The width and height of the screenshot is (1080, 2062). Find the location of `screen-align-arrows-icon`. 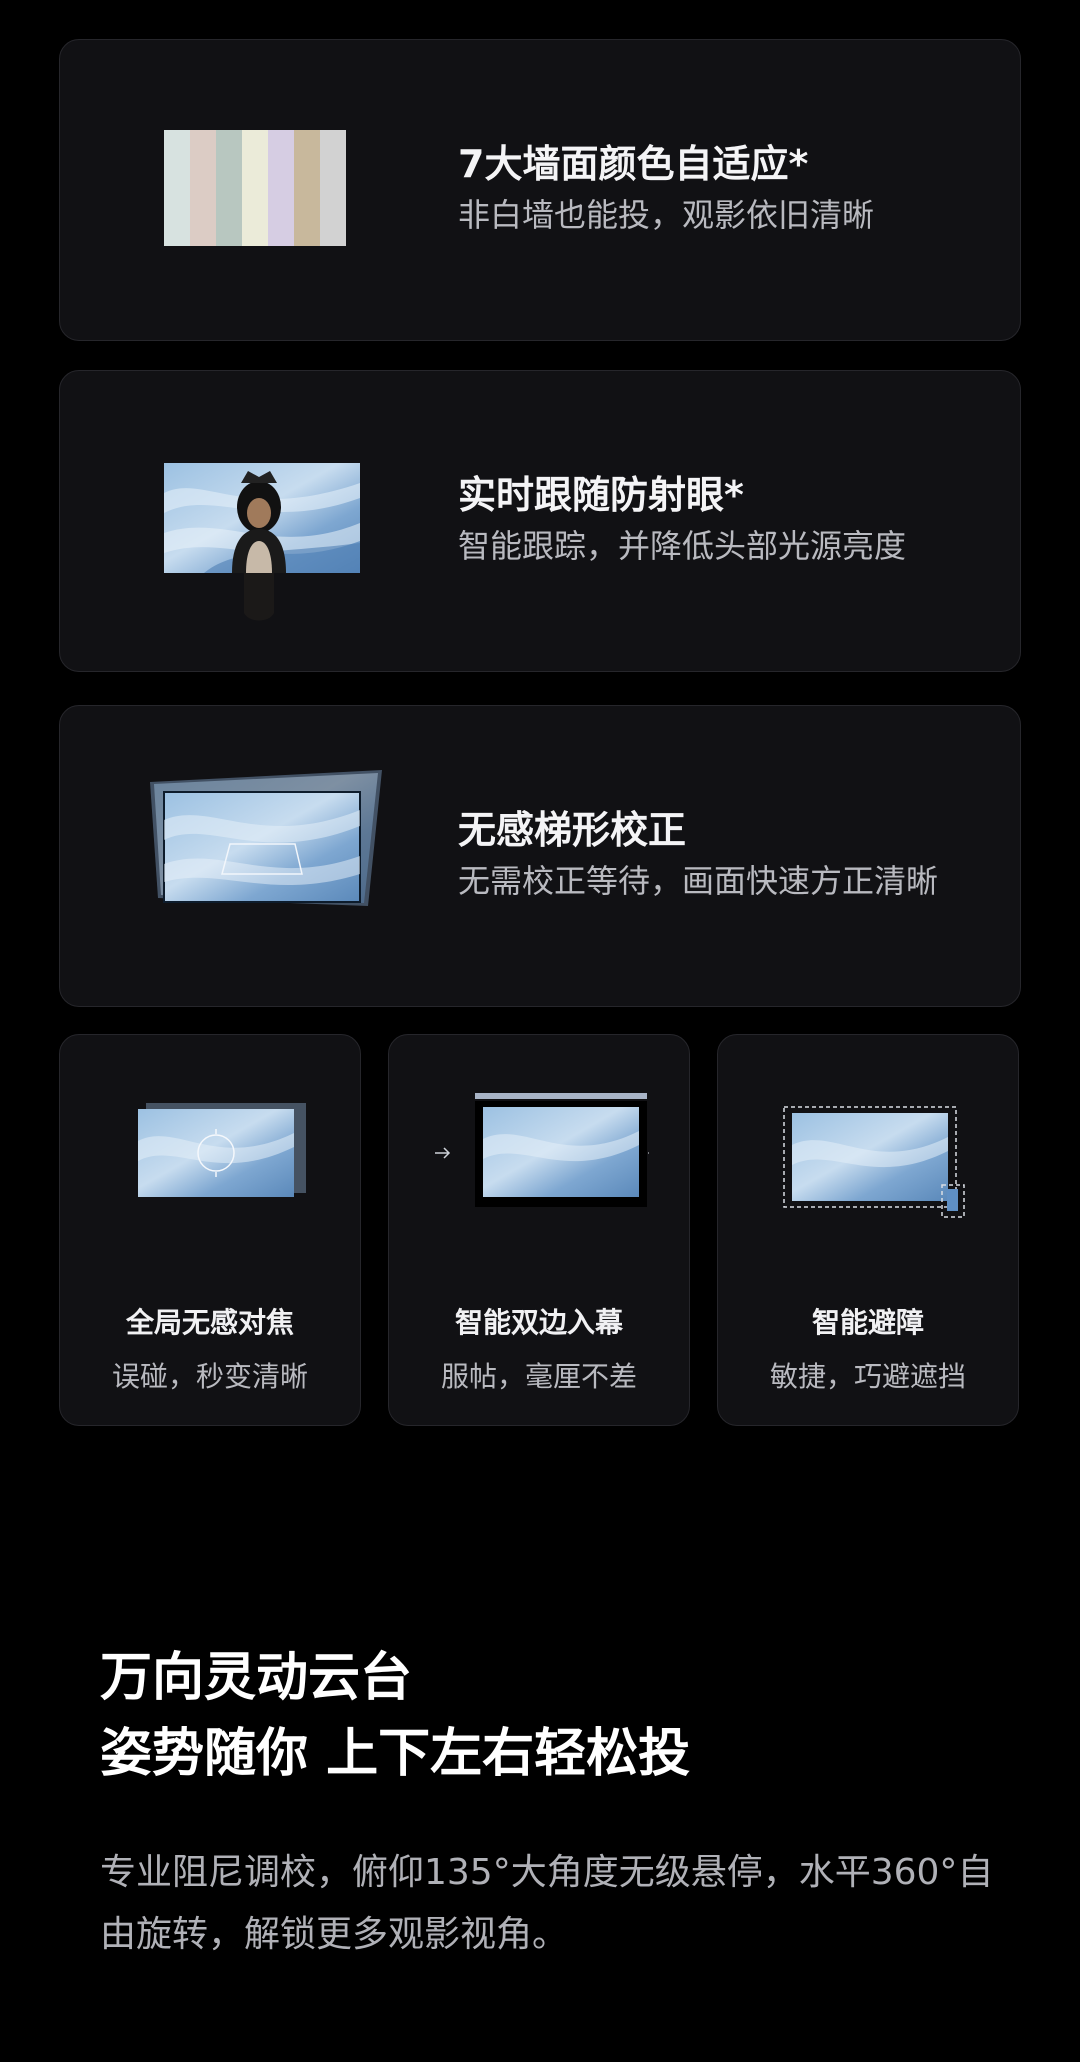

screen-align-arrows-icon is located at coordinates (542, 1150).